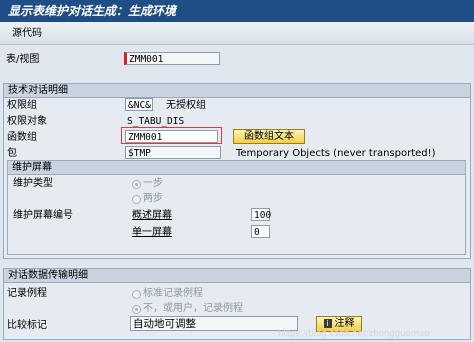 The height and width of the screenshot is (342, 474). Describe the element at coordinates (136, 199) in the screenshot. I see `two-step-radio` at that location.